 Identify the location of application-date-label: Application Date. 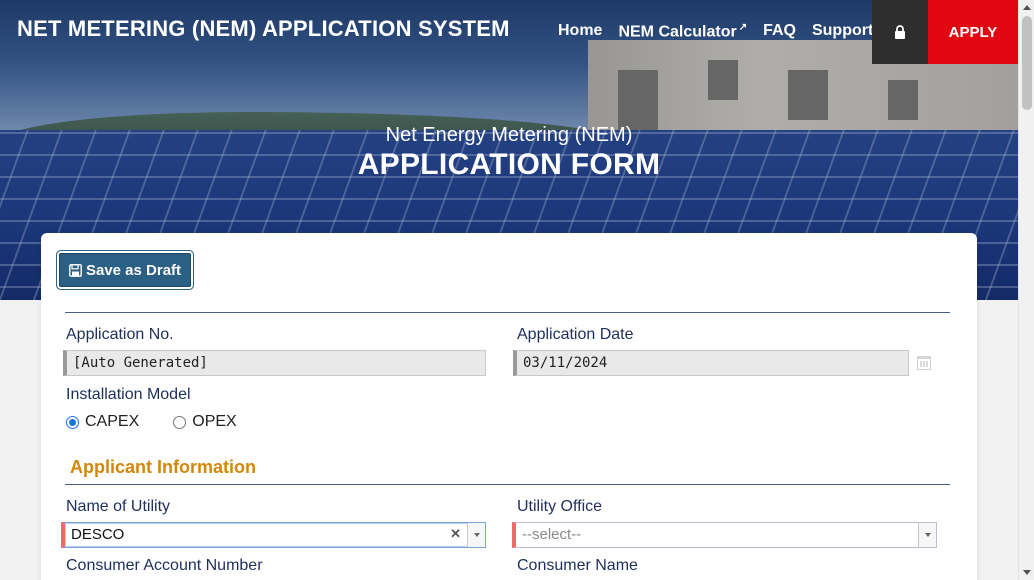
(575, 334).